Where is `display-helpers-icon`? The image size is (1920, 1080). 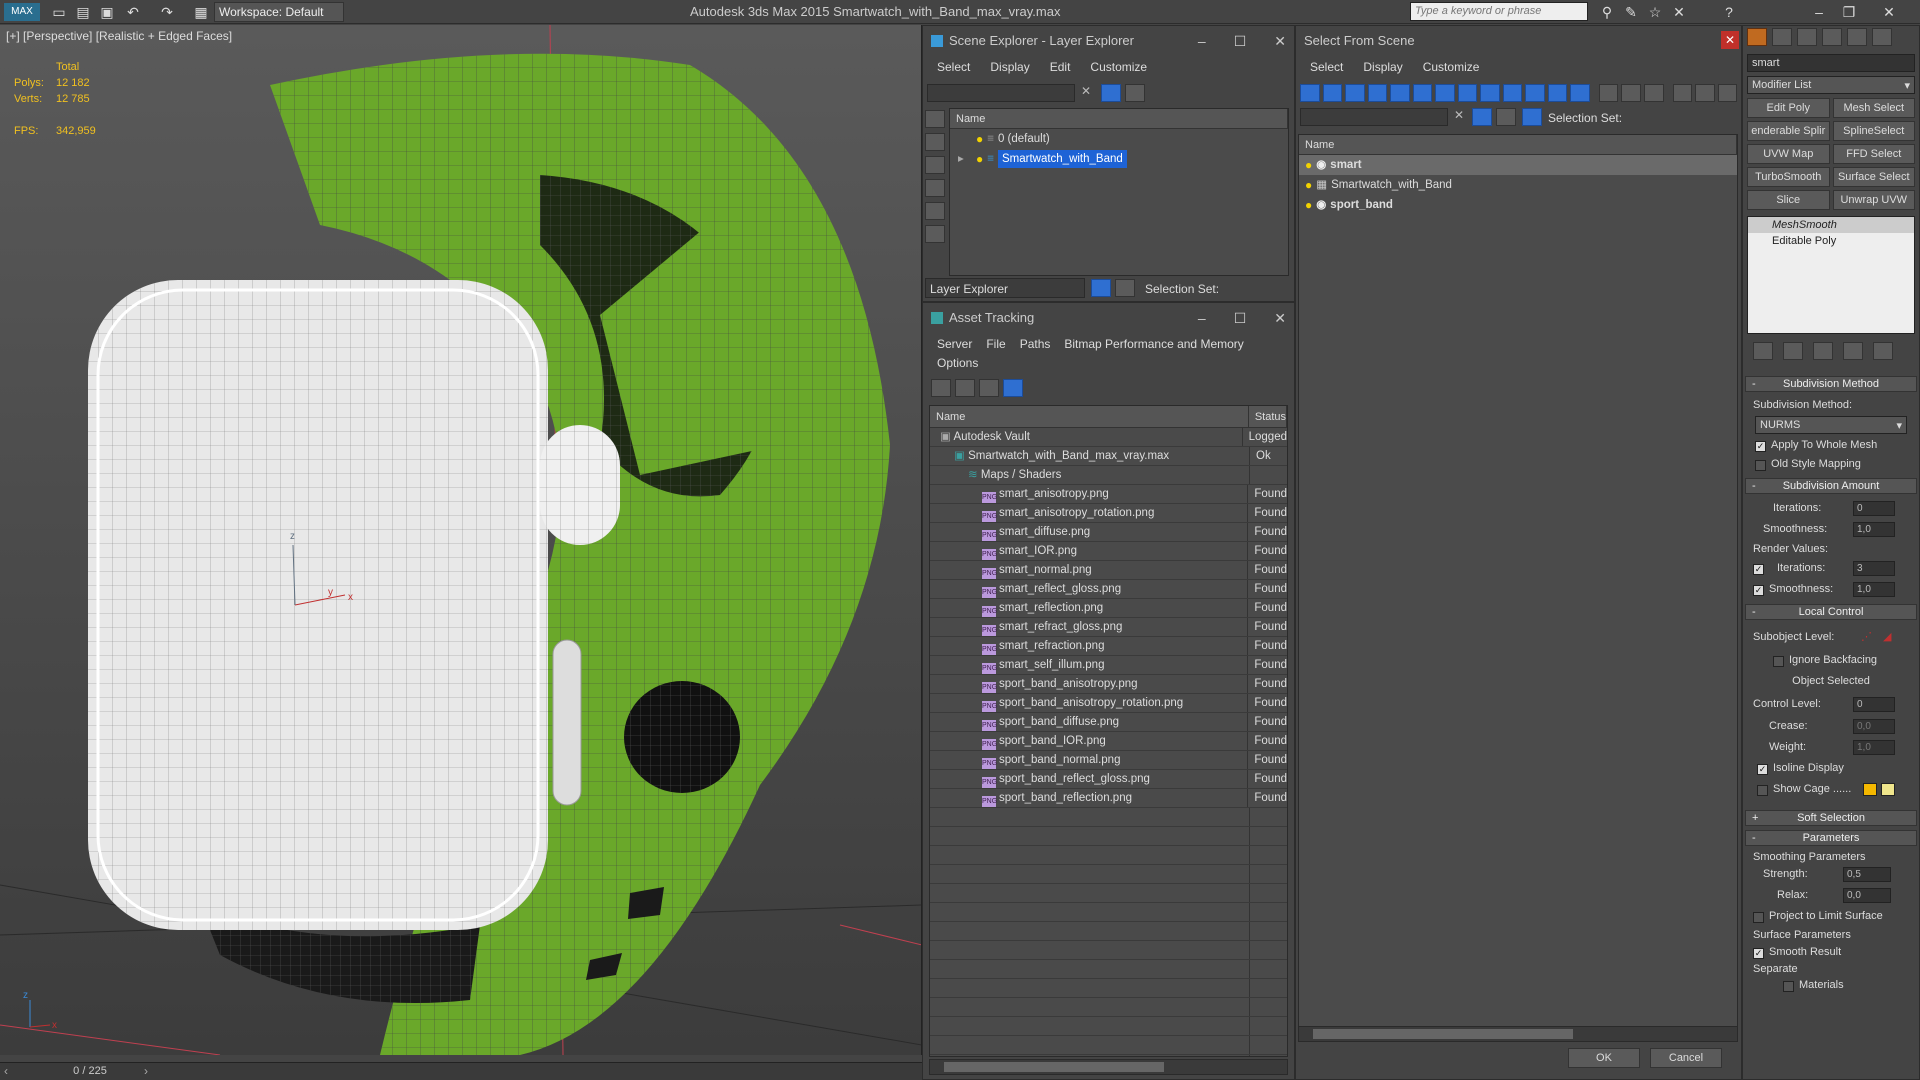
display-helpers-icon is located at coordinates (935, 211).